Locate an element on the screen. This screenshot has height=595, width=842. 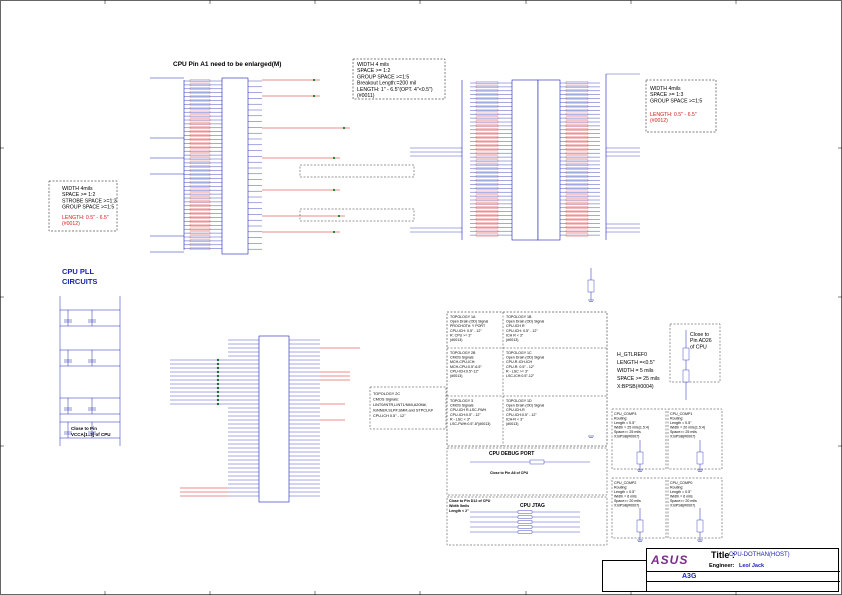
topo-1b-line: TOPOLOGY 1B is located at coordinates (519, 317).